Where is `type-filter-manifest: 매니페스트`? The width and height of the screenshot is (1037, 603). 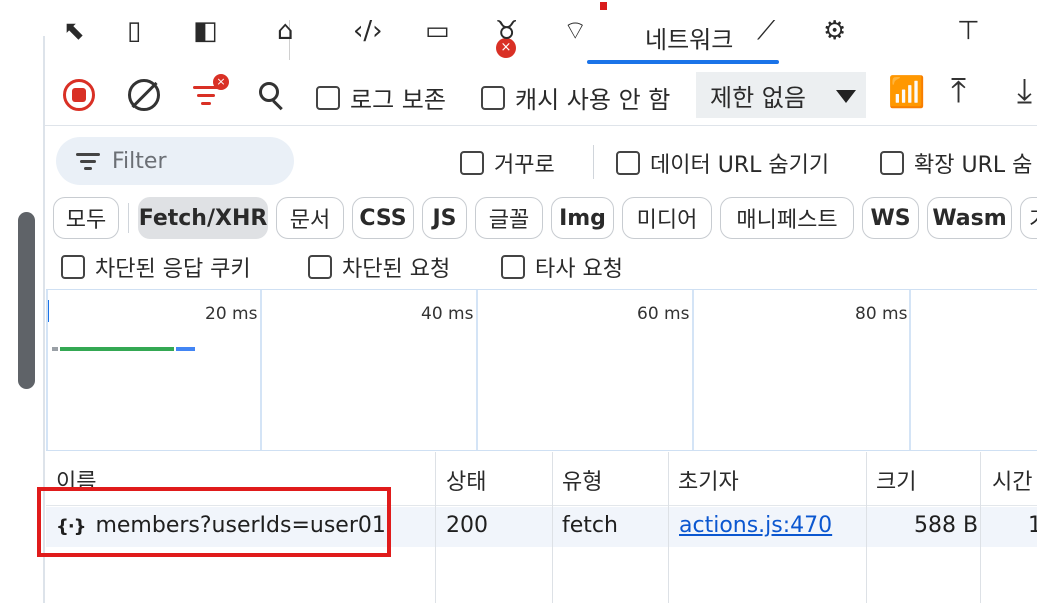 type-filter-manifest: 매니페스트 is located at coordinates (787, 218).